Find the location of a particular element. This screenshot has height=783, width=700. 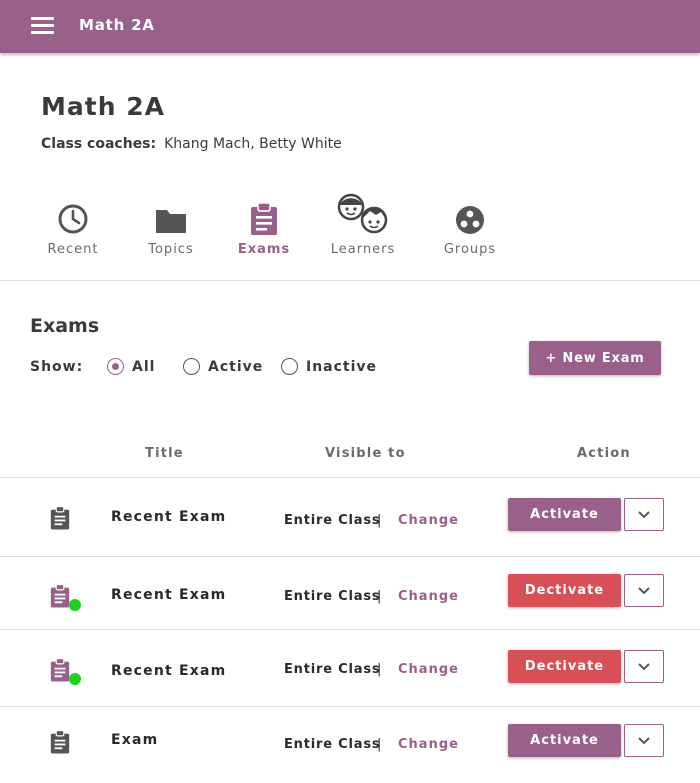

table-row: Exam Entire Class | Change Activate is located at coordinates (350, 745).